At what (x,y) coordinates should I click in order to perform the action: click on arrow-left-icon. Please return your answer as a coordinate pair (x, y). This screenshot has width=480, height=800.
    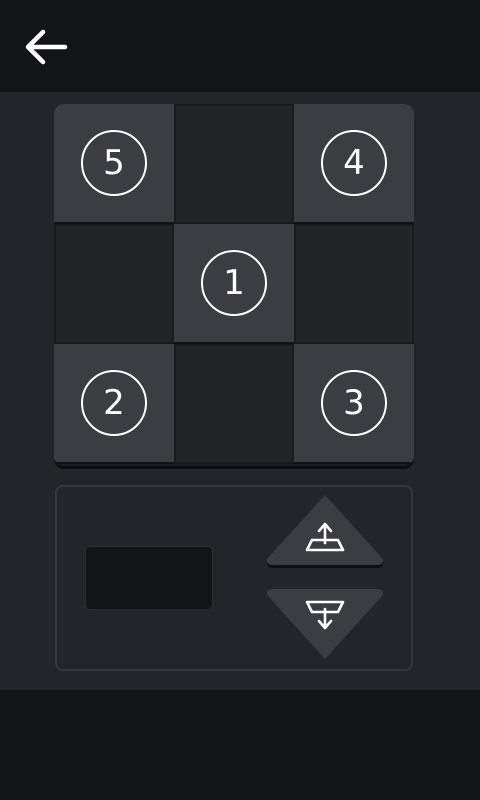
    Looking at the image, I should click on (46, 47).